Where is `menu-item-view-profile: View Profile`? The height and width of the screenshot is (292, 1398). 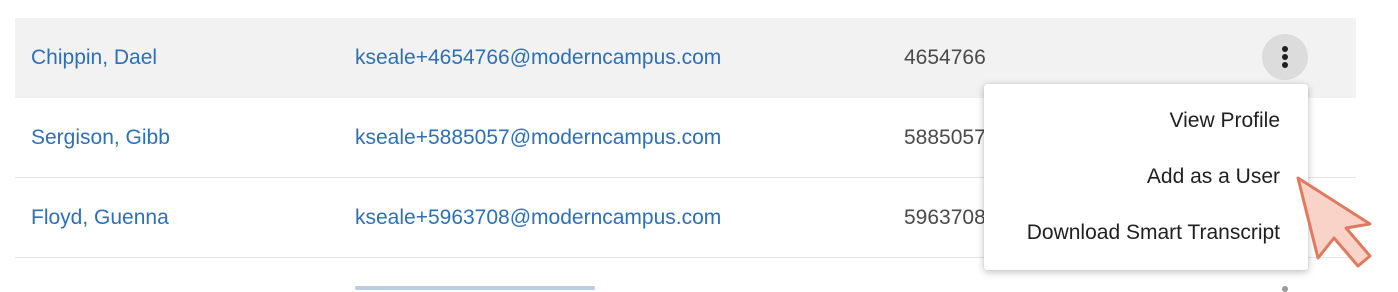 menu-item-view-profile: View Profile is located at coordinates (1225, 121).